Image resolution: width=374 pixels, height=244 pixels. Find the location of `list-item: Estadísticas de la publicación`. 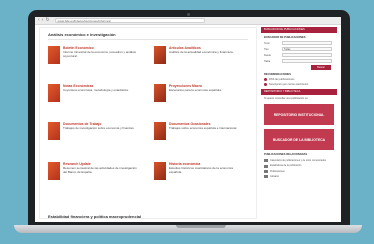

list-item: Estadísticas de la publicación is located at coordinates (300, 166).